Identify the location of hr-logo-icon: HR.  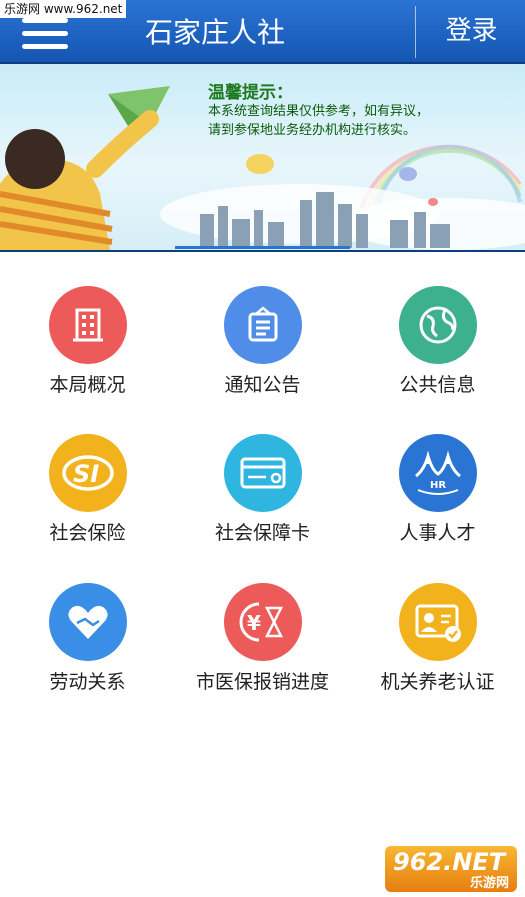
(438, 473).